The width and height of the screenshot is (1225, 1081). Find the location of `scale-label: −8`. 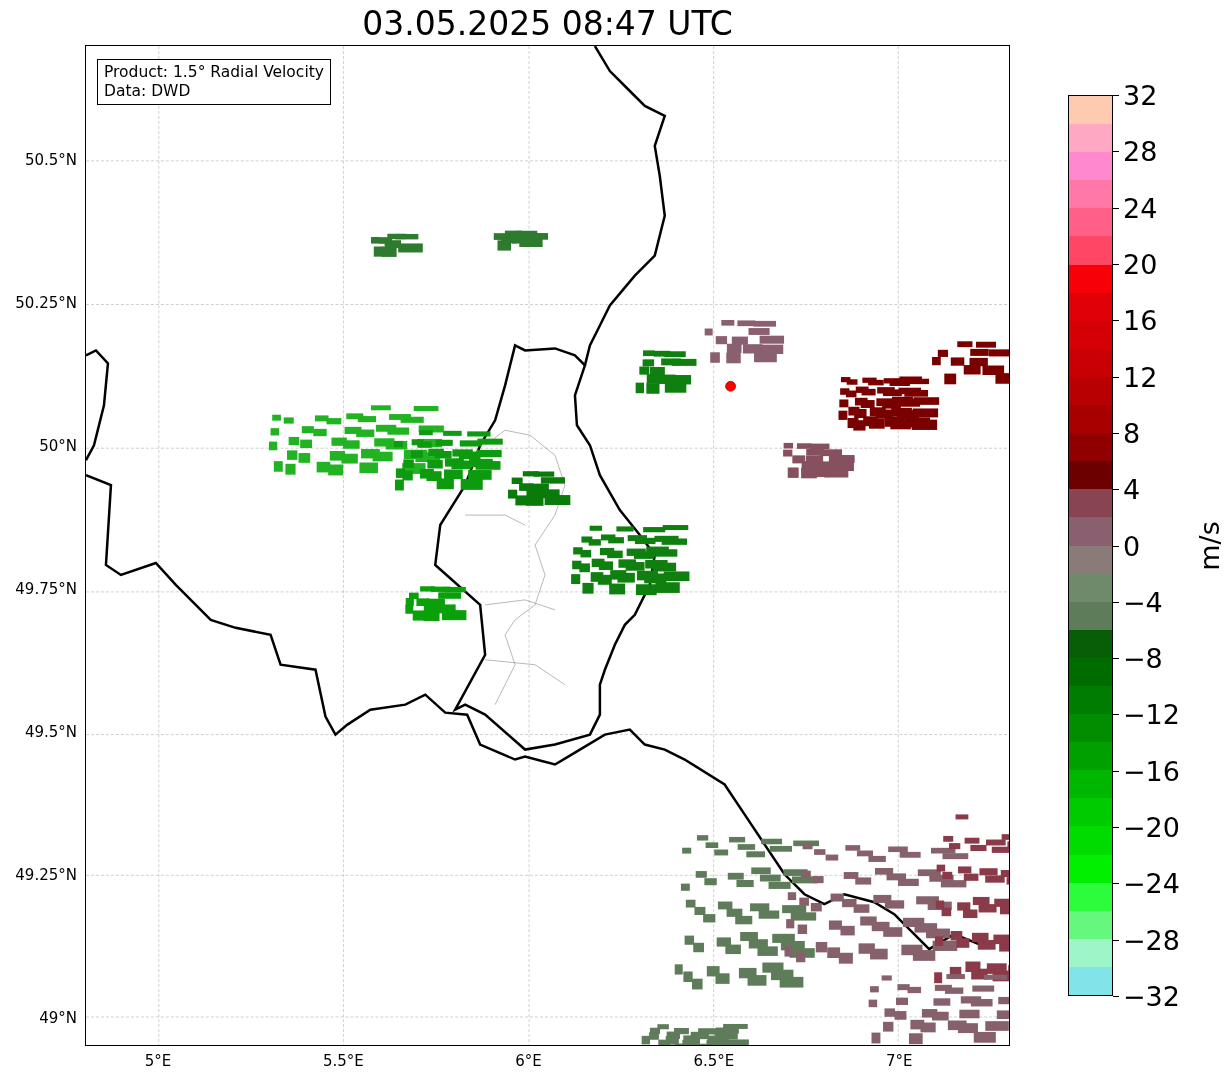

scale-label: −8 is located at coordinates (1143, 658).